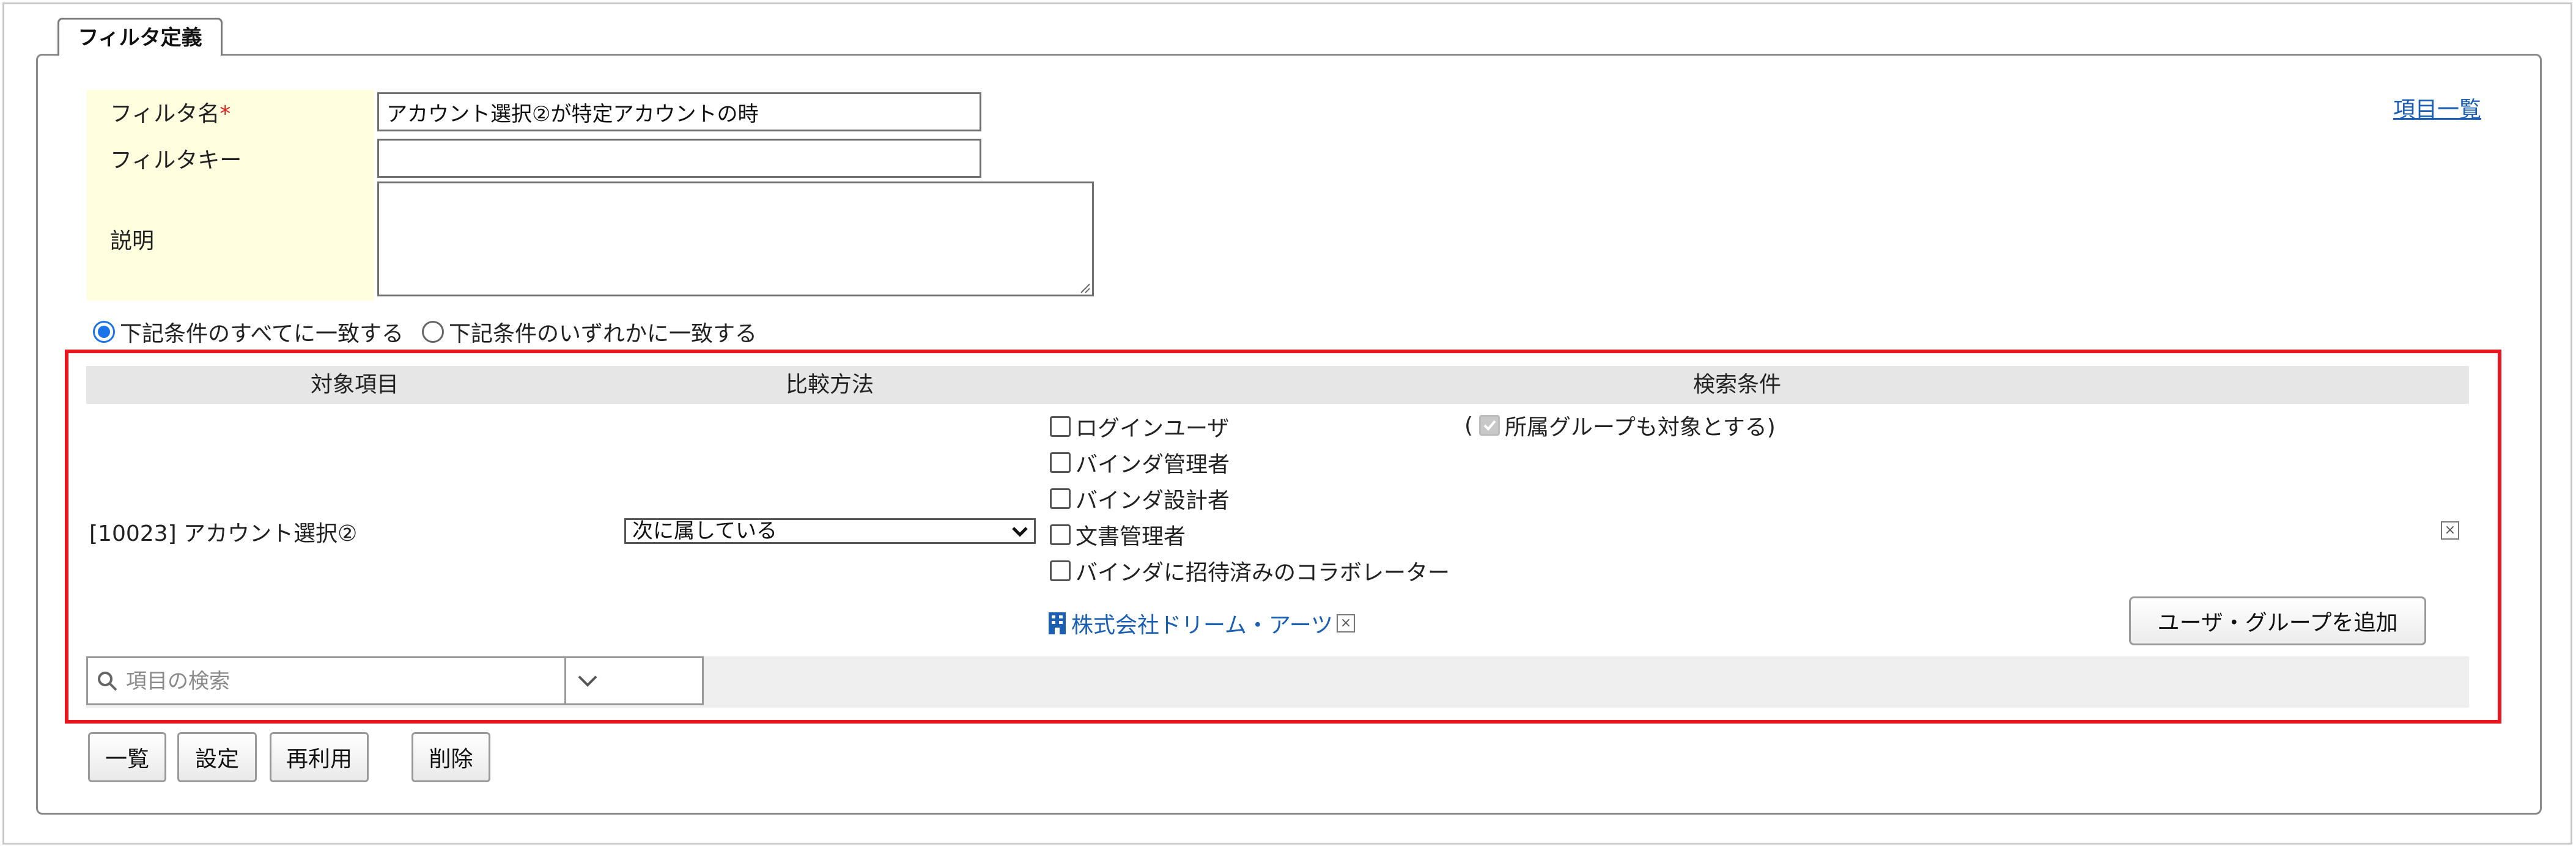 The width and height of the screenshot is (2576, 847). I want to click on remove-group-close-icon: ×, so click(1346, 623).